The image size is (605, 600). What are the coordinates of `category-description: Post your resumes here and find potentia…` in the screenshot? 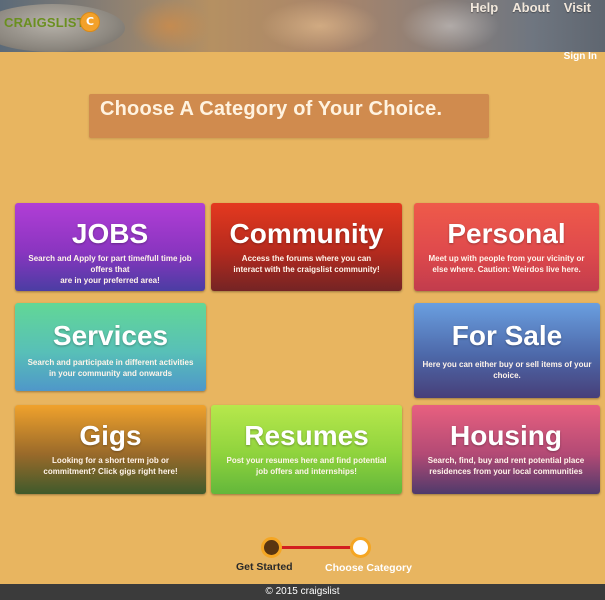 It's located at (306, 466).